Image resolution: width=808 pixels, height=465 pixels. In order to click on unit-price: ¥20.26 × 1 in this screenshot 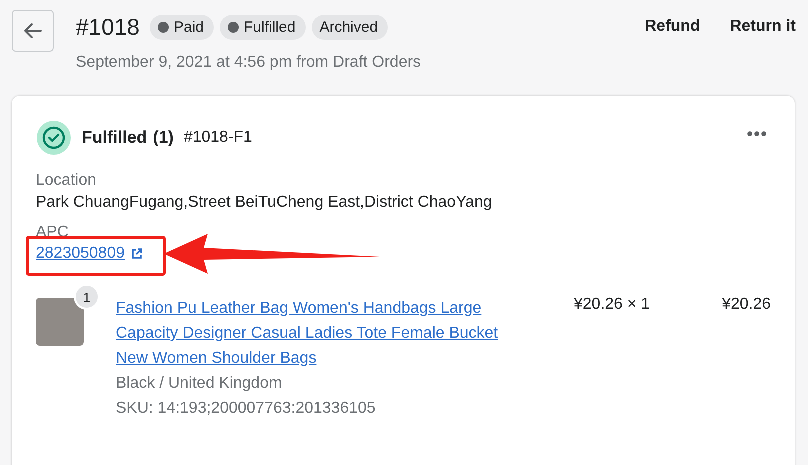, I will do `click(613, 305)`.